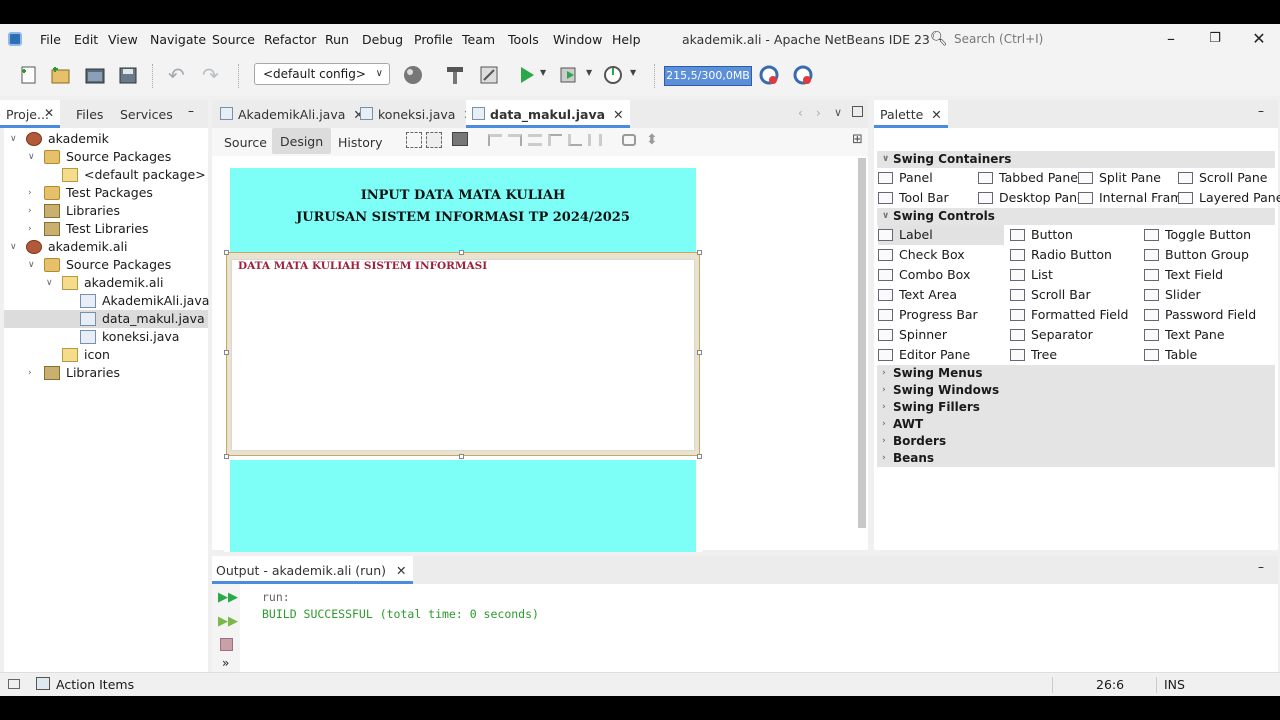  What do you see at coordinates (463, 506) in the screenshot?
I see `footer-panel` at bounding box center [463, 506].